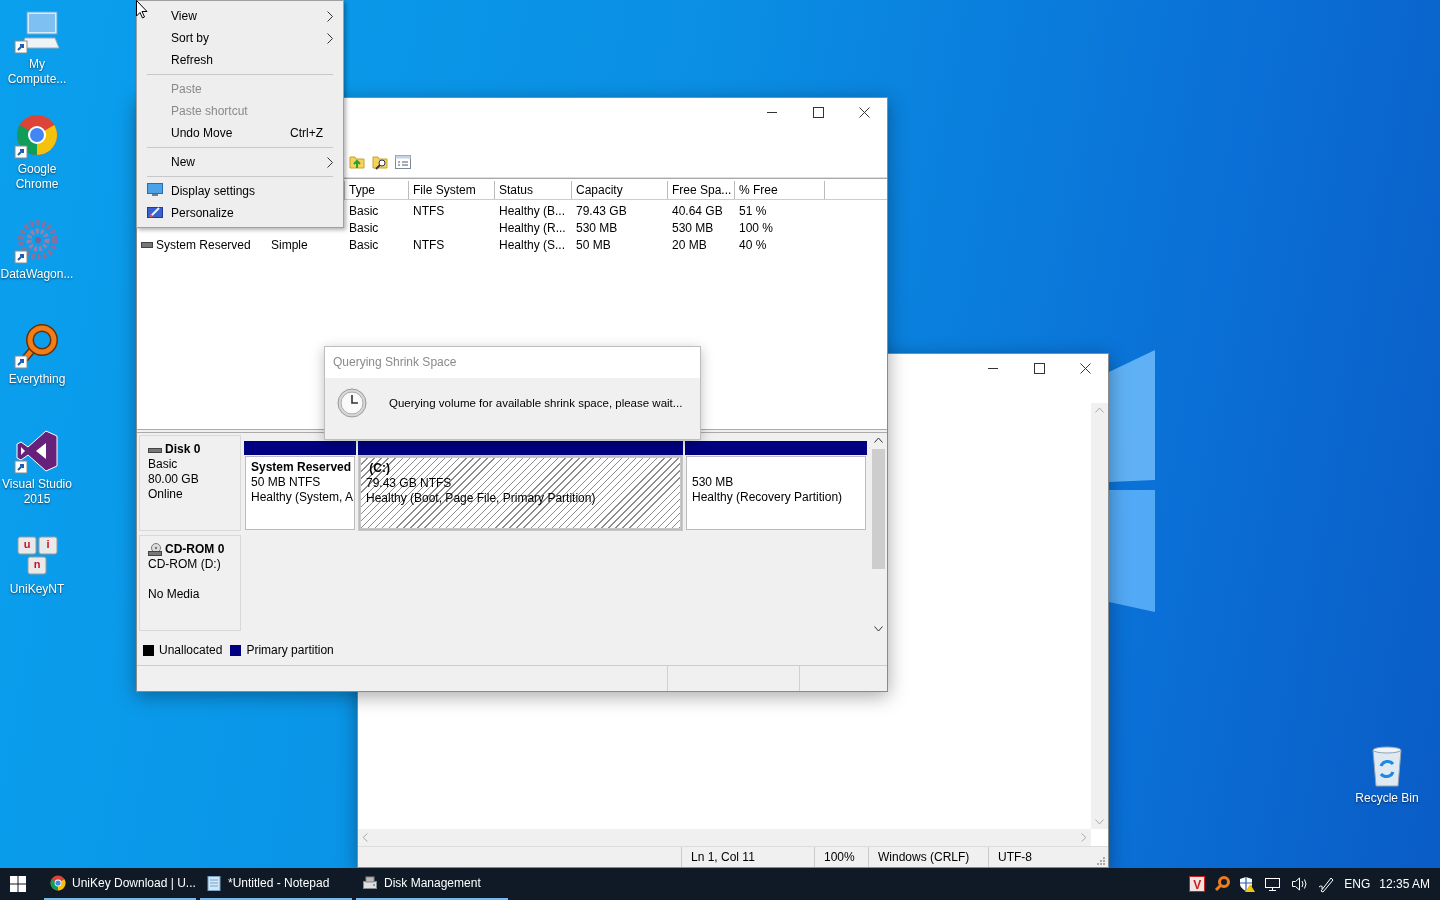 The width and height of the screenshot is (1440, 900). I want to click on table-cell: 50 MB, so click(593, 244).